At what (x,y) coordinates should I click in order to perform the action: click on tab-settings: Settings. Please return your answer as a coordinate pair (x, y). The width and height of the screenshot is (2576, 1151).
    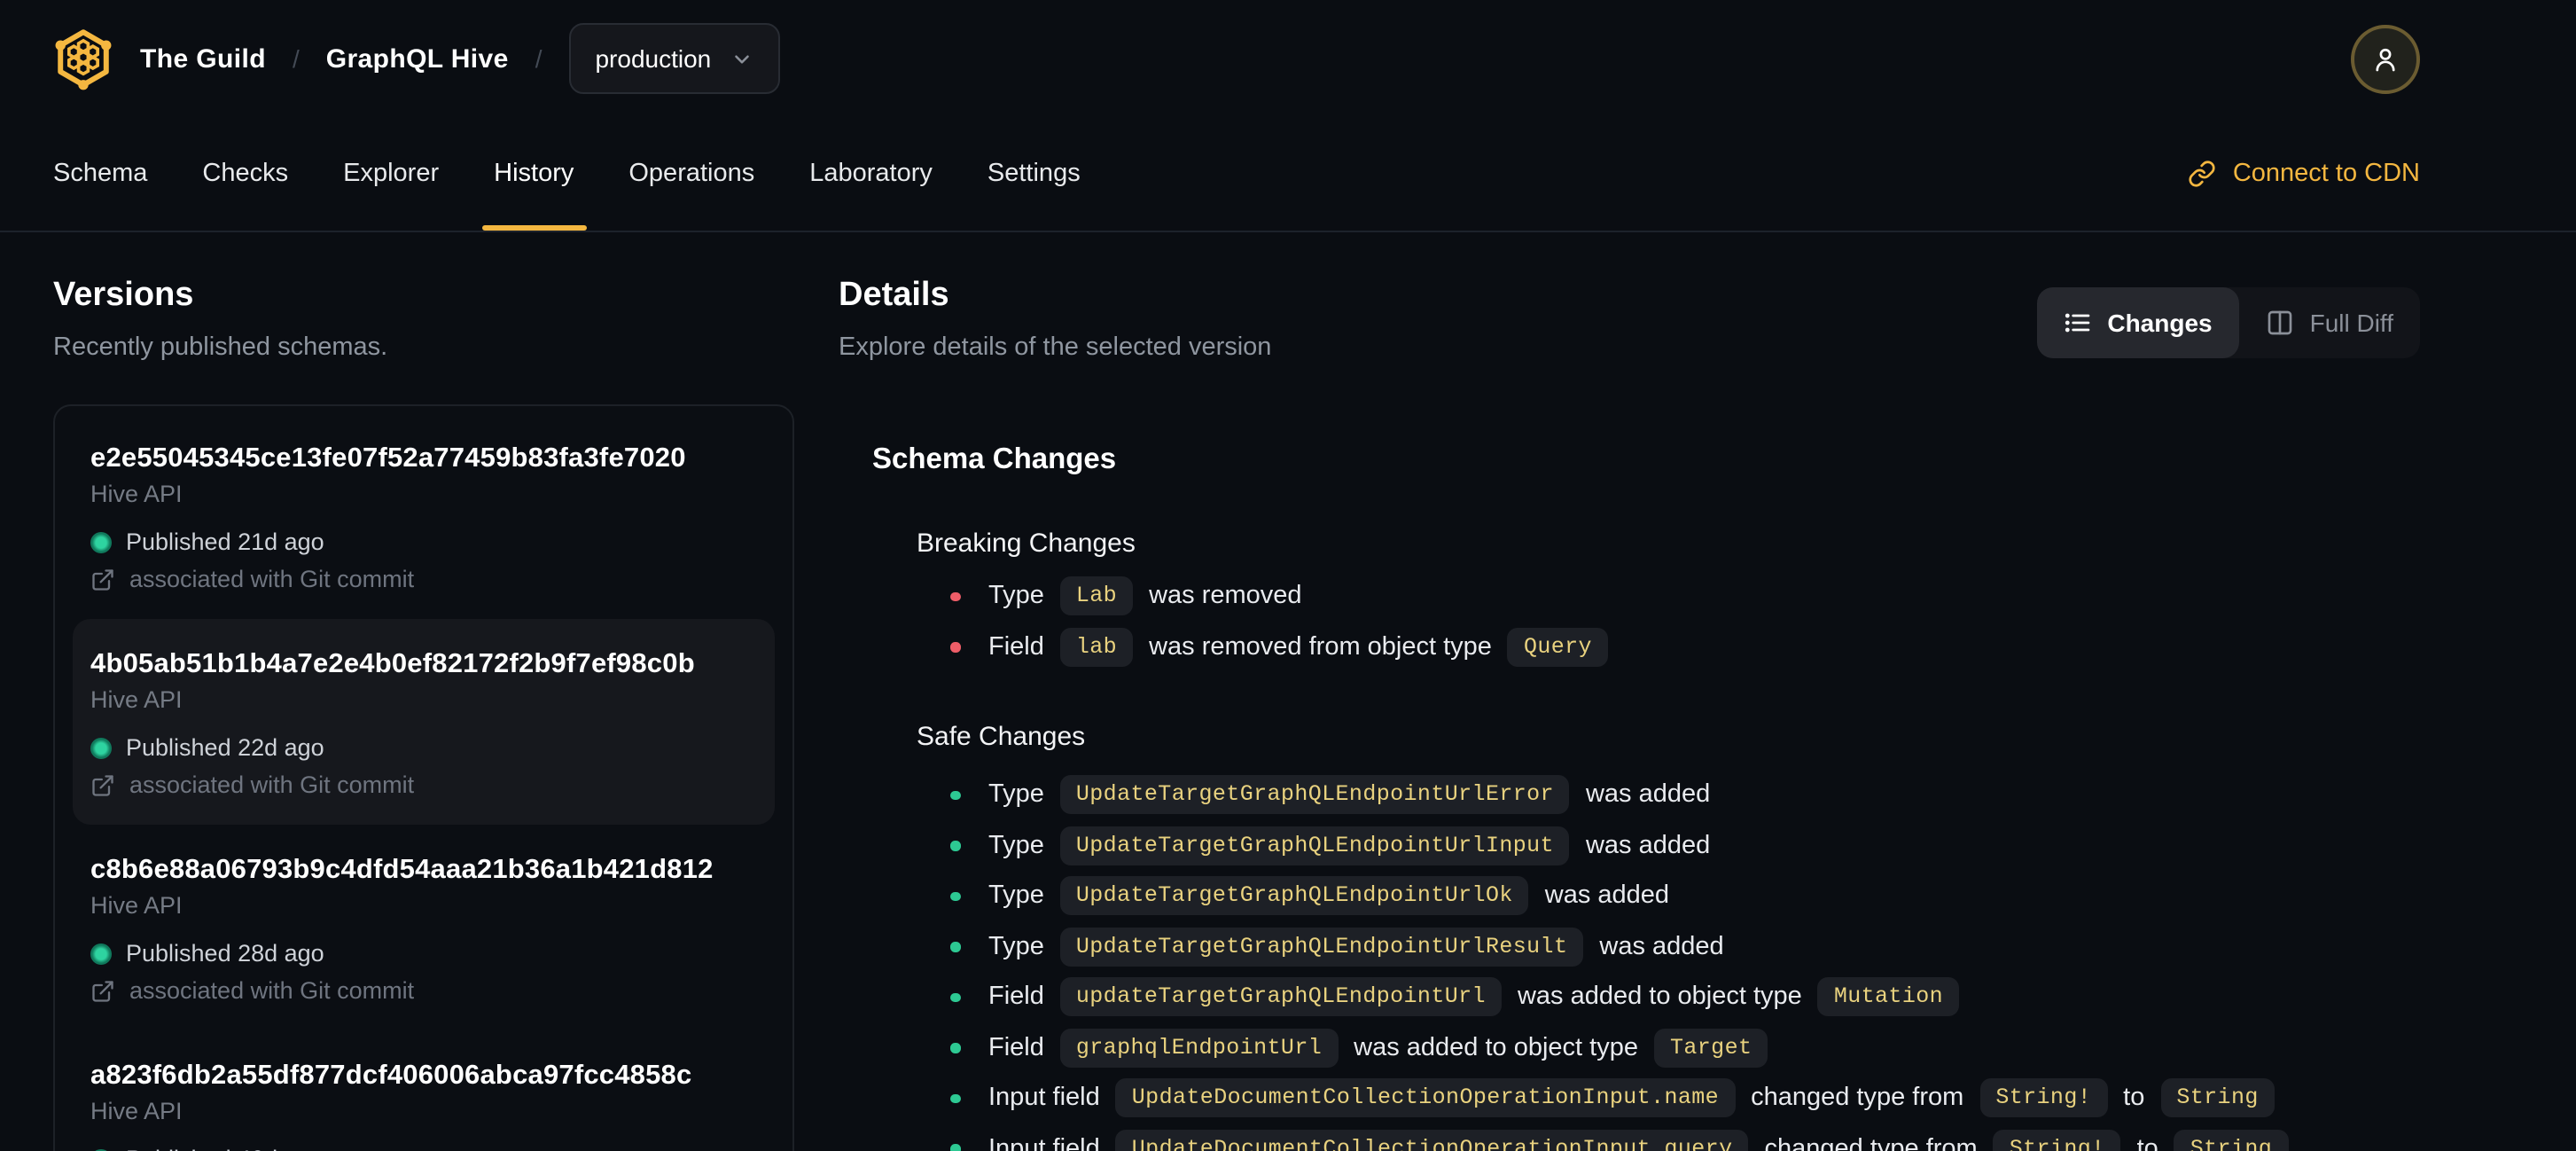
    Looking at the image, I should click on (1034, 174).